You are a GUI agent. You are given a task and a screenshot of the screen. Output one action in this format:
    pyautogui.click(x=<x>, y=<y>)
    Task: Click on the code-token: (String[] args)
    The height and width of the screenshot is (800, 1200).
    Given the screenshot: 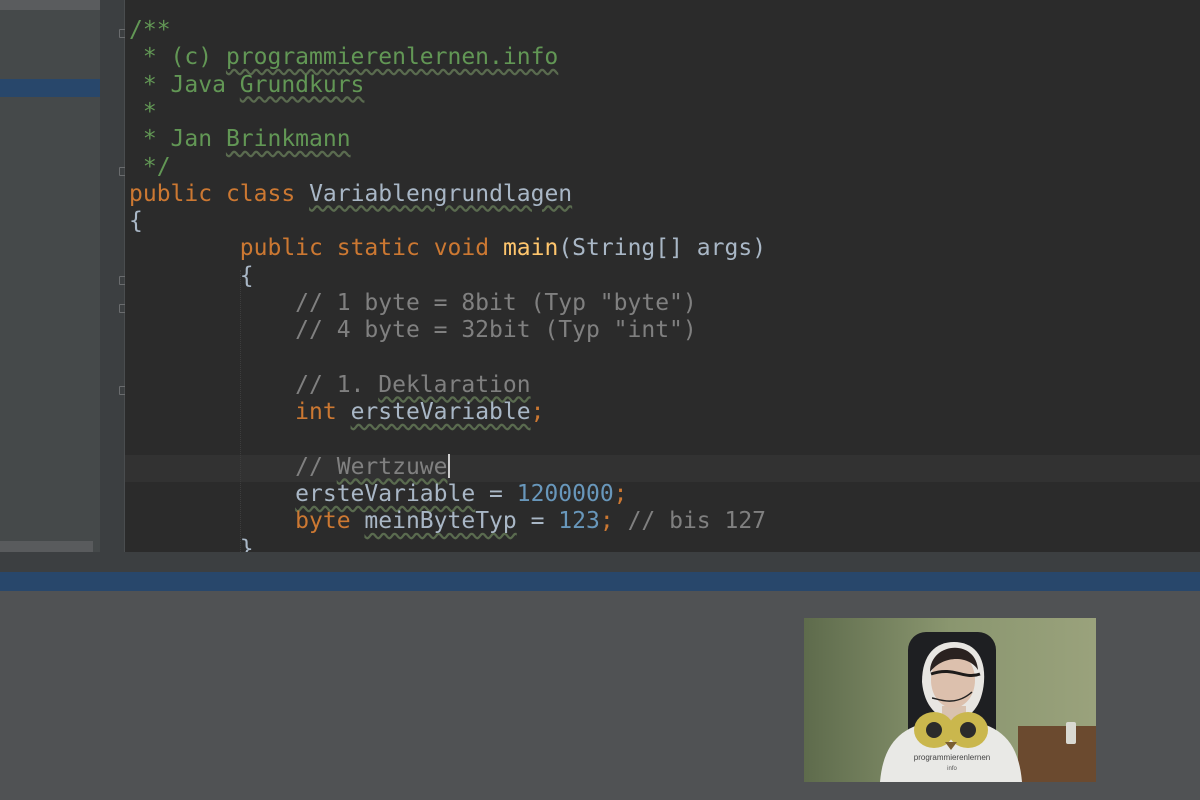 What is the action you would take?
    pyautogui.click(x=662, y=248)
    